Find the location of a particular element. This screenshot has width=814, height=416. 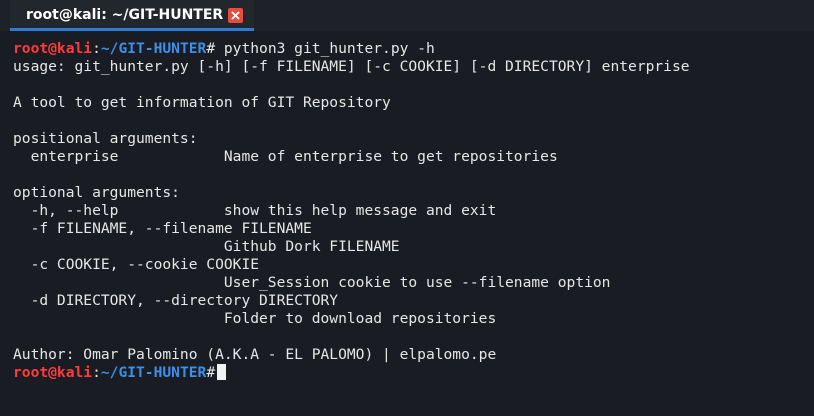

close-tab-button is located at coordinates (235, 15).